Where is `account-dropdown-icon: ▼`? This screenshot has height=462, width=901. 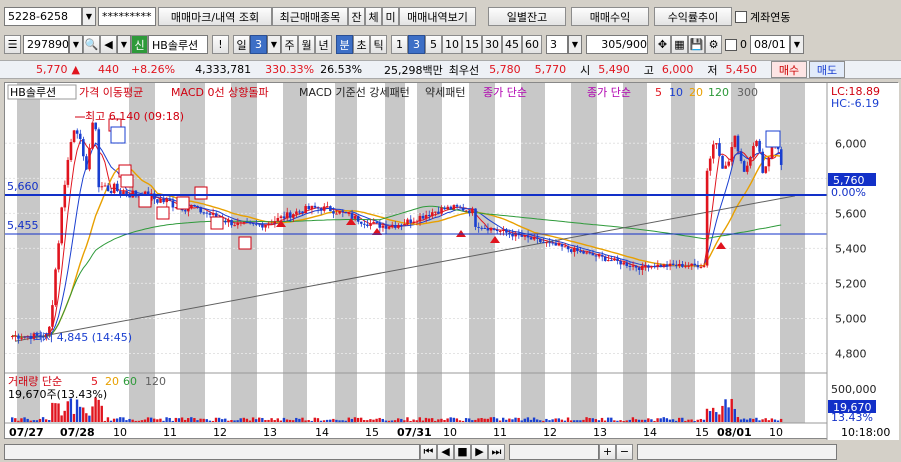
account-dropdown-icon: ▼ is located at coordinates (89, 16).